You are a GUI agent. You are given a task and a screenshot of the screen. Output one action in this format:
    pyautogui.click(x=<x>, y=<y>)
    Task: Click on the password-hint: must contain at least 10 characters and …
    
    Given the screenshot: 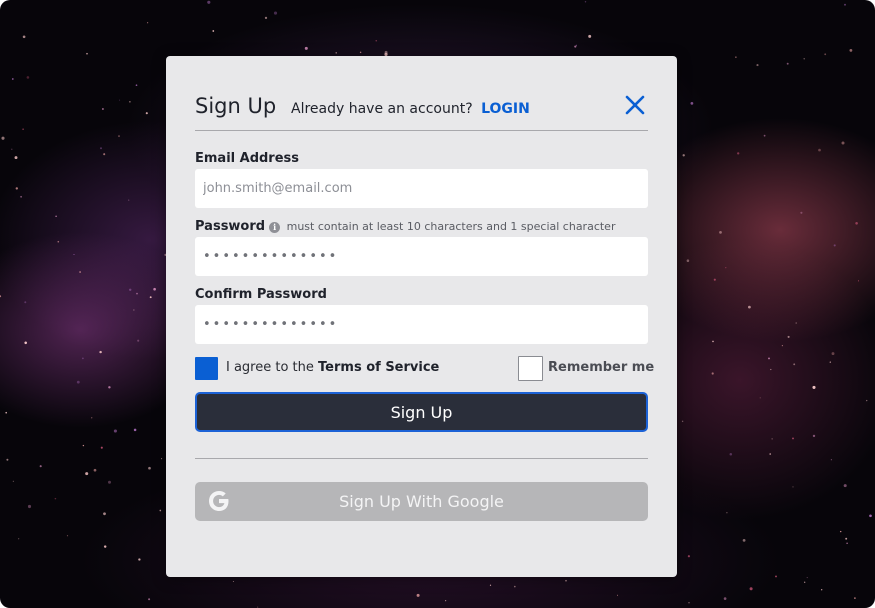 What is the action you would take?
    pyautogui.click(x=451, y=226)
    